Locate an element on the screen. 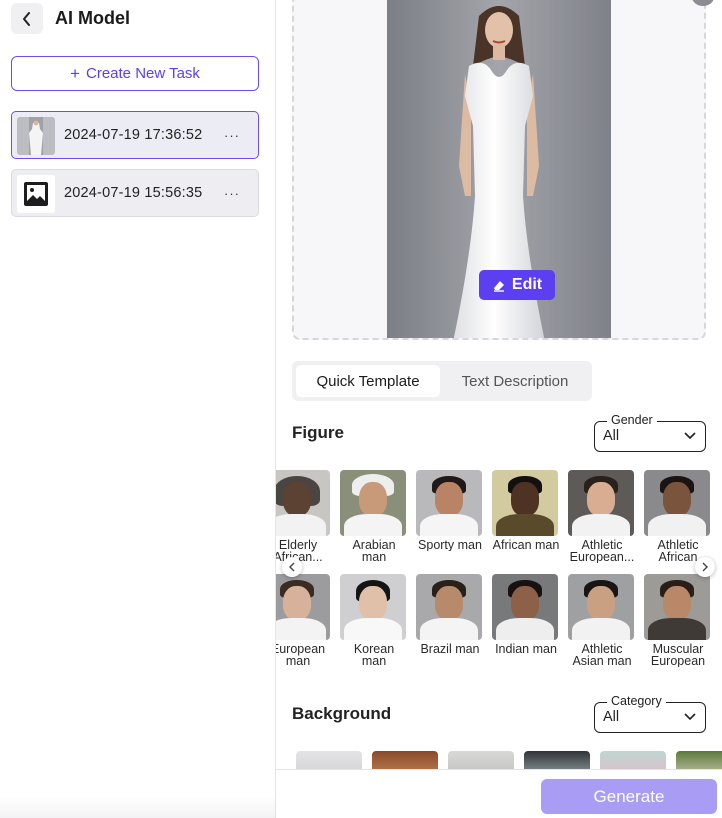  figure-card: Athletic African is located at coordinates (678, 516).